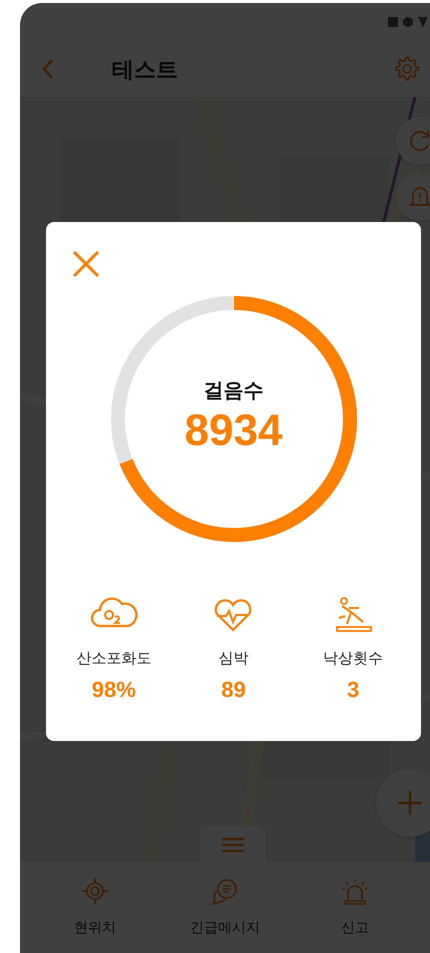 The height and width of the screenshot is (953, 430). I want to click on steps-label: 걸음수, so click(234, 391).